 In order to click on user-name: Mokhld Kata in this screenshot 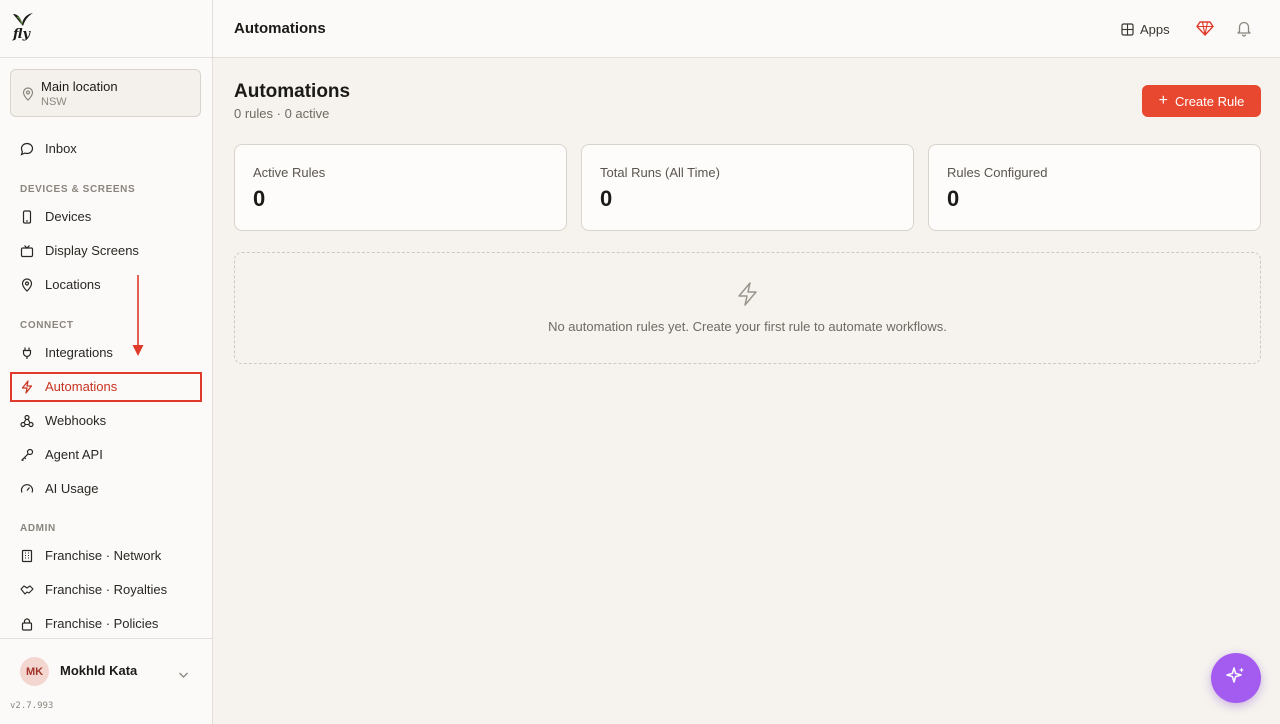, I will do `click(98, 670)`.